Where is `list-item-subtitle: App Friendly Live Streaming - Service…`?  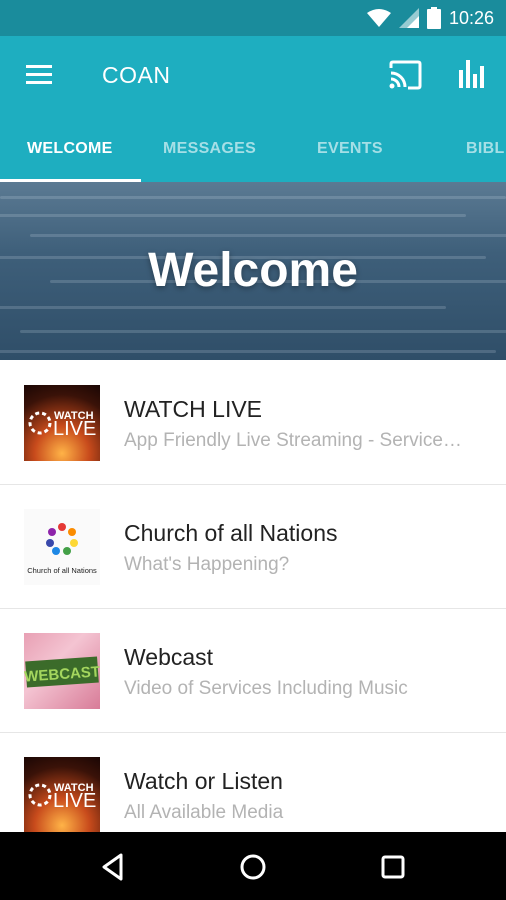
list-item-subtitle: App Friendly Live Streaming - Service… is located at coordinates (293, 440).